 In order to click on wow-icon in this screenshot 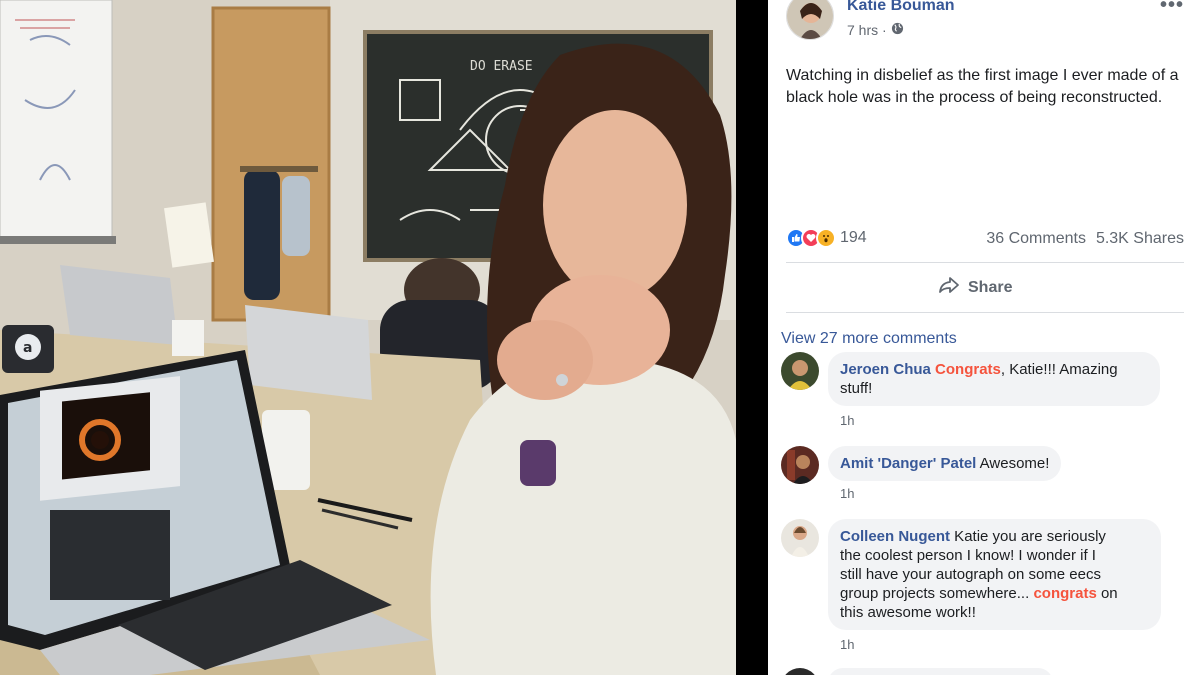, I will do `click(826, 238)`.